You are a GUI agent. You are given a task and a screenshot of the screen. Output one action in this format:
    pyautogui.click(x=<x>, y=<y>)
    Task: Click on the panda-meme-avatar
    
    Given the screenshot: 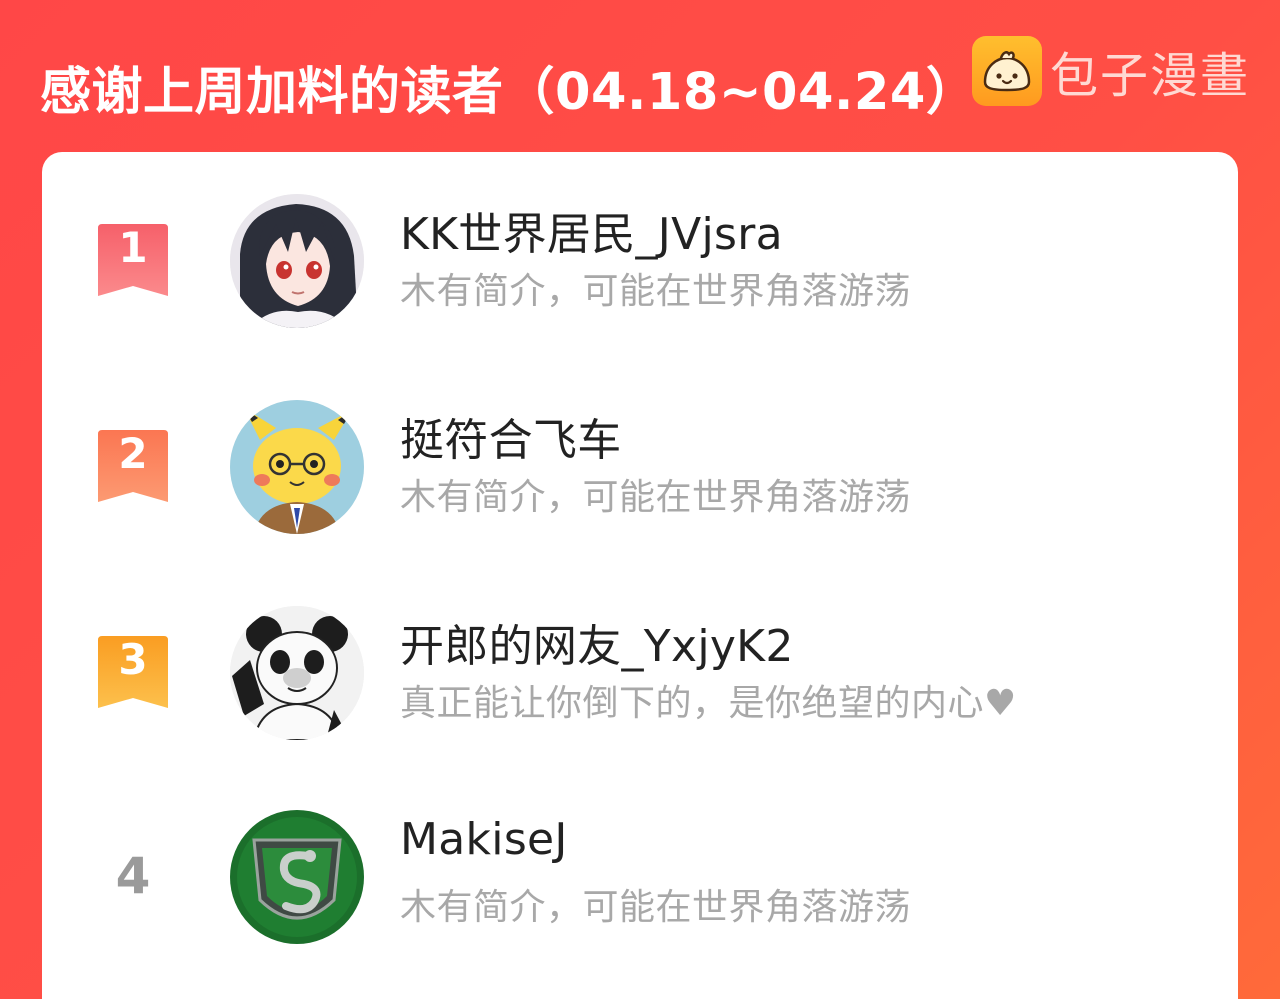 What is the action you would take?
    pyautogui.click(x=297, y=673)
    